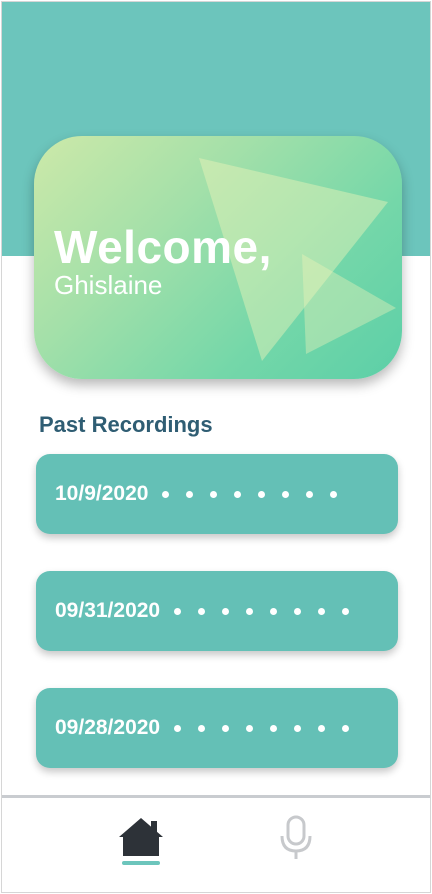 The height and width of the screenshot is (894, 432). What do you see at coordinates (216, 843) in the screenshot?
I see `bottom-navigation` at bounding box center [216, 843].